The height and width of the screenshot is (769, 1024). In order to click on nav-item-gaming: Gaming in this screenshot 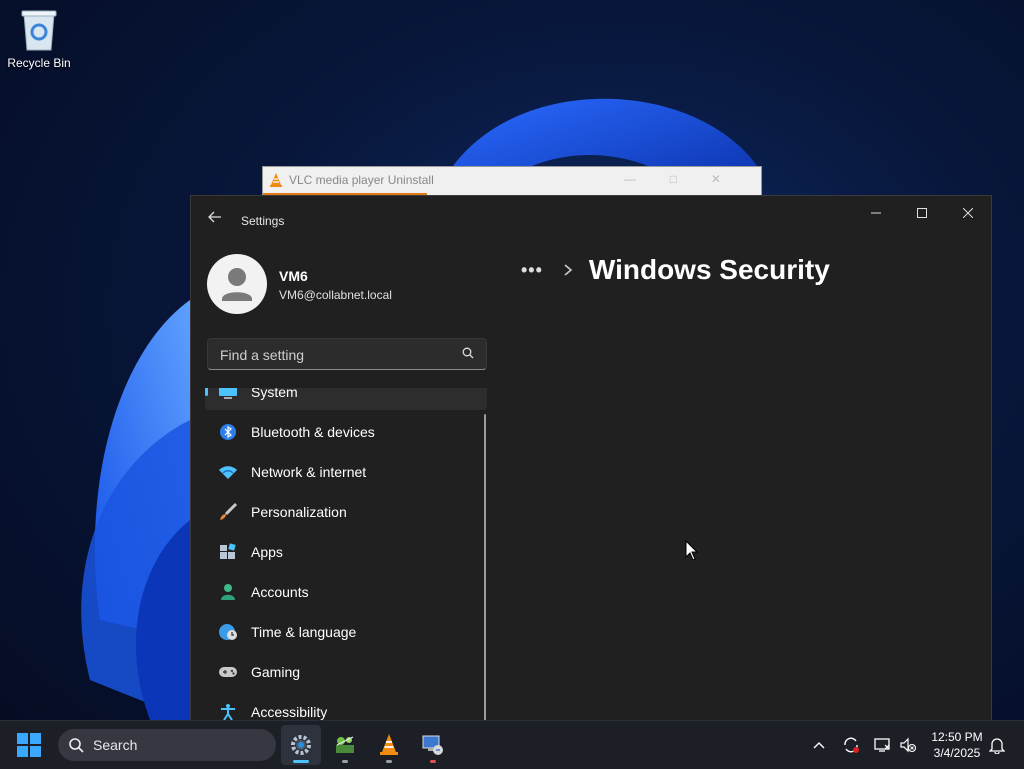, I will do `click(346, 672)`.